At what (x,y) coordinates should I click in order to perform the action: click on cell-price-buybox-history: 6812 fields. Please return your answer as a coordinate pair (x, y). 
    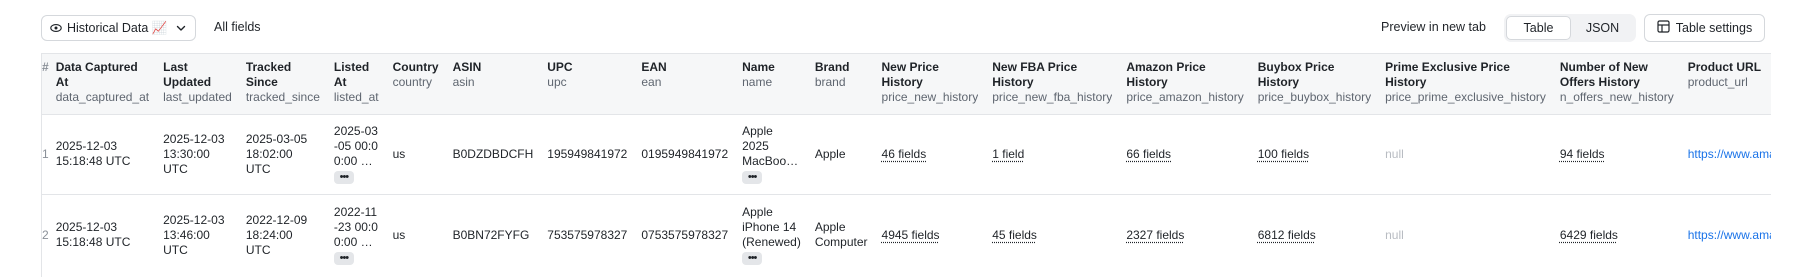
    Looking at the image, I should click on (1314, 235).